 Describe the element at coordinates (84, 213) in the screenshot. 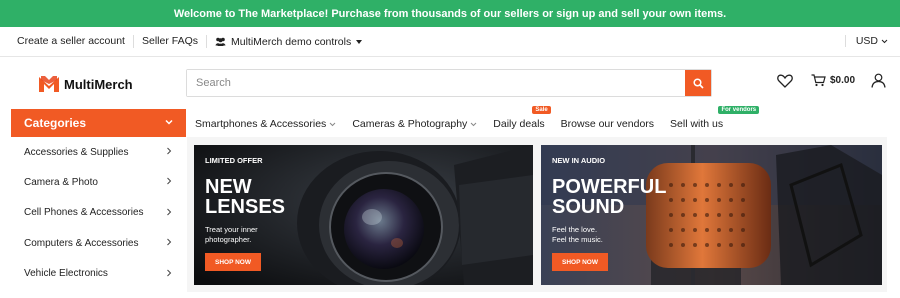

I see `category-label: Cell Phones & Accessories` at that location.